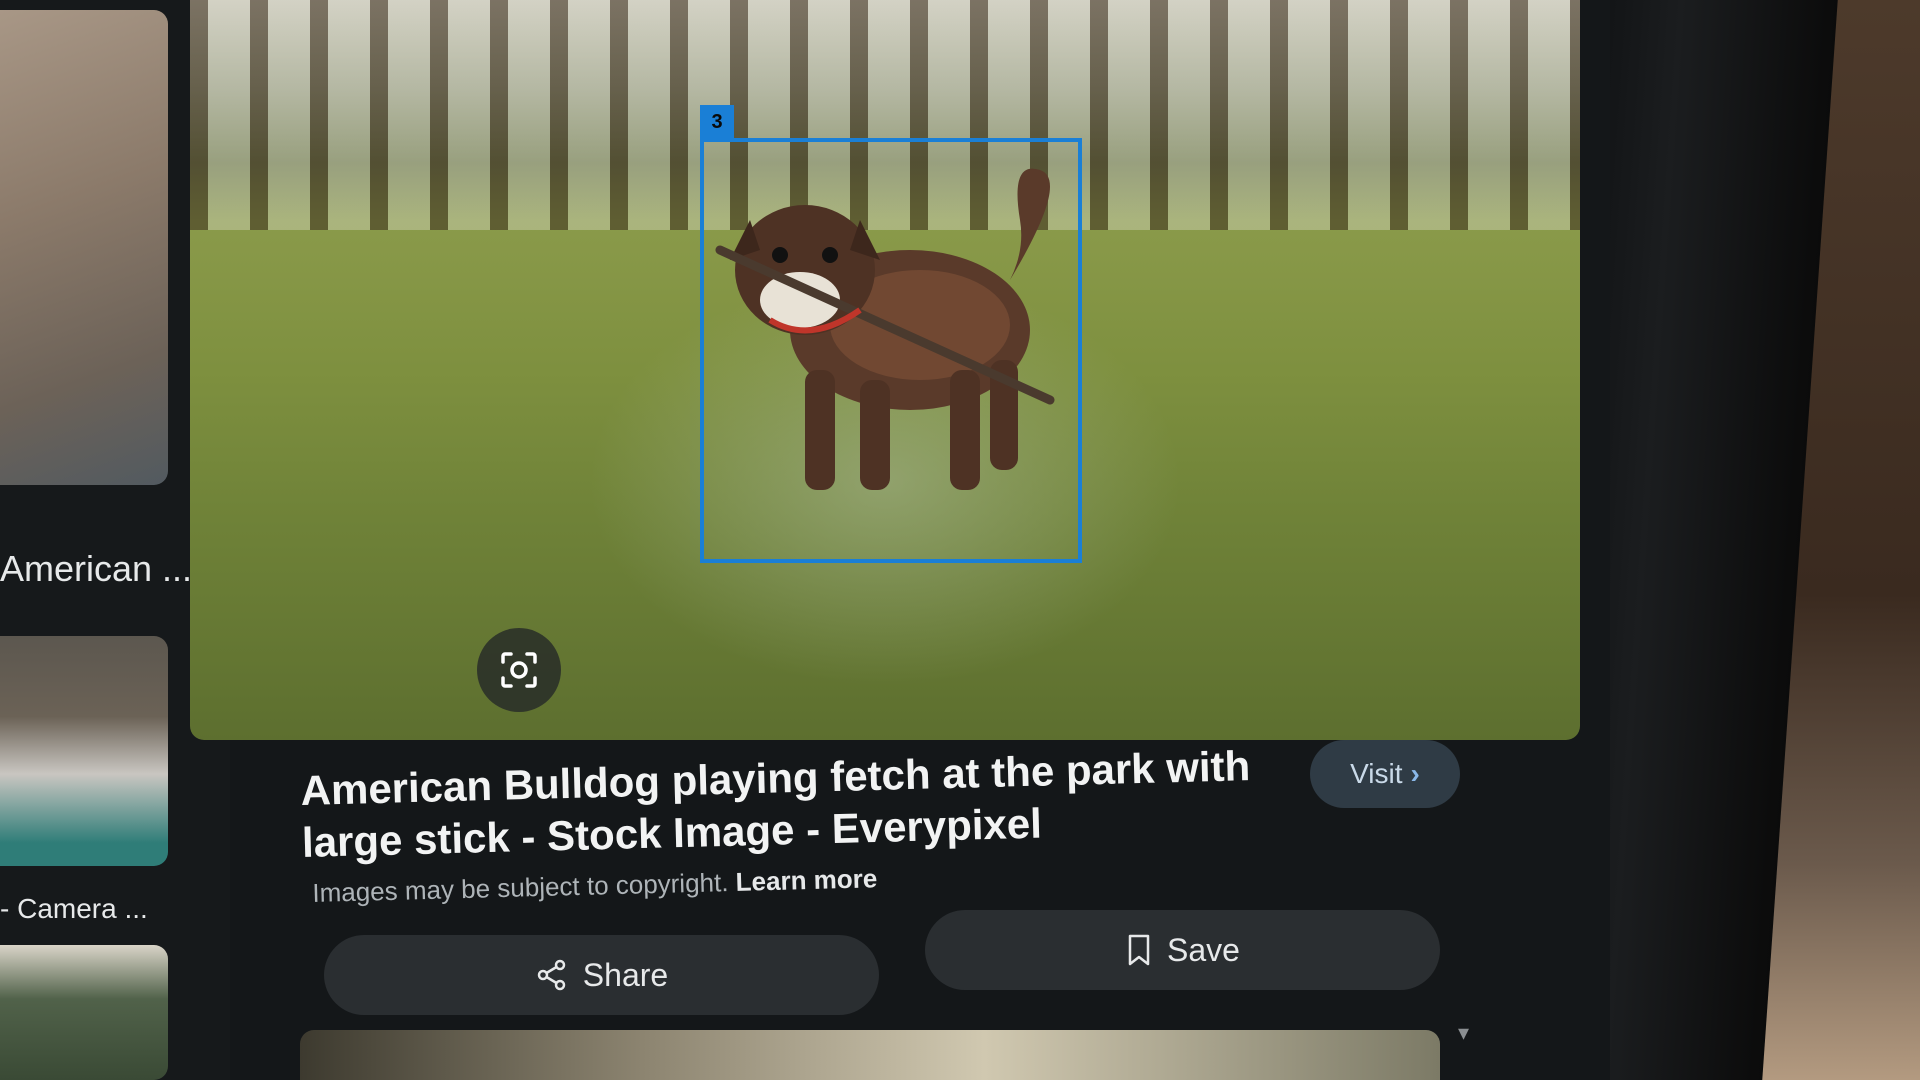  I want to click on lens-button, so click(519, 670).